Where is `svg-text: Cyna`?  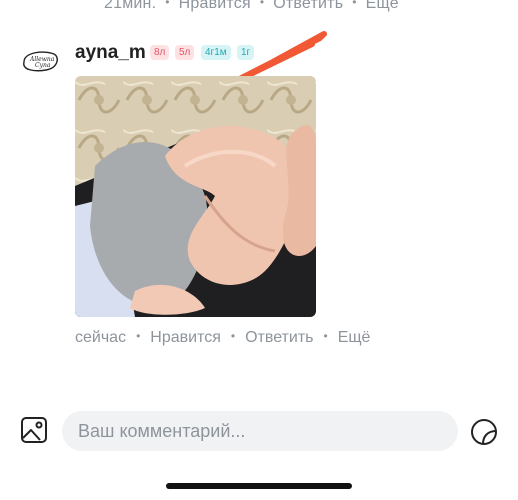
svg-text: Cyna is located at coordinates (43, 65).